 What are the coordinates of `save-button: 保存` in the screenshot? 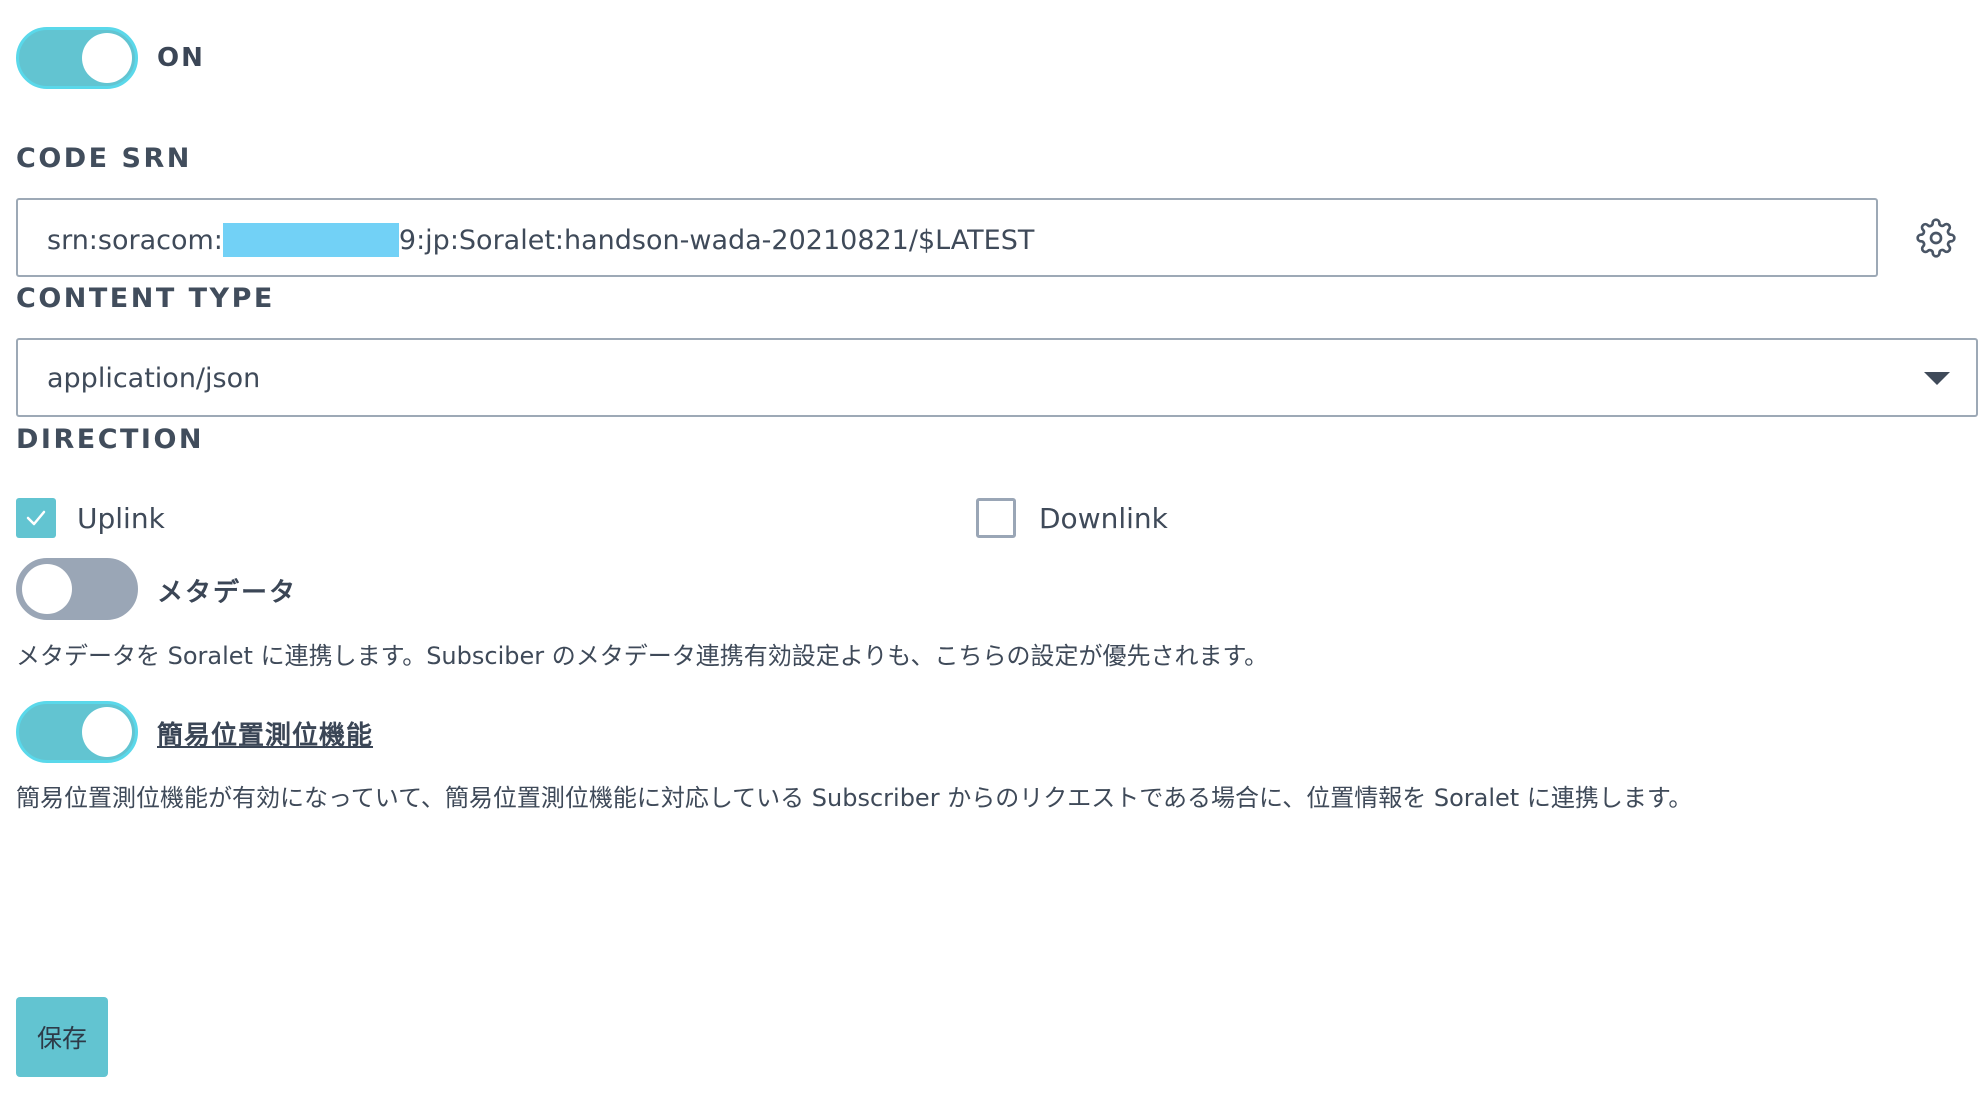 It's located at (62, 1037).